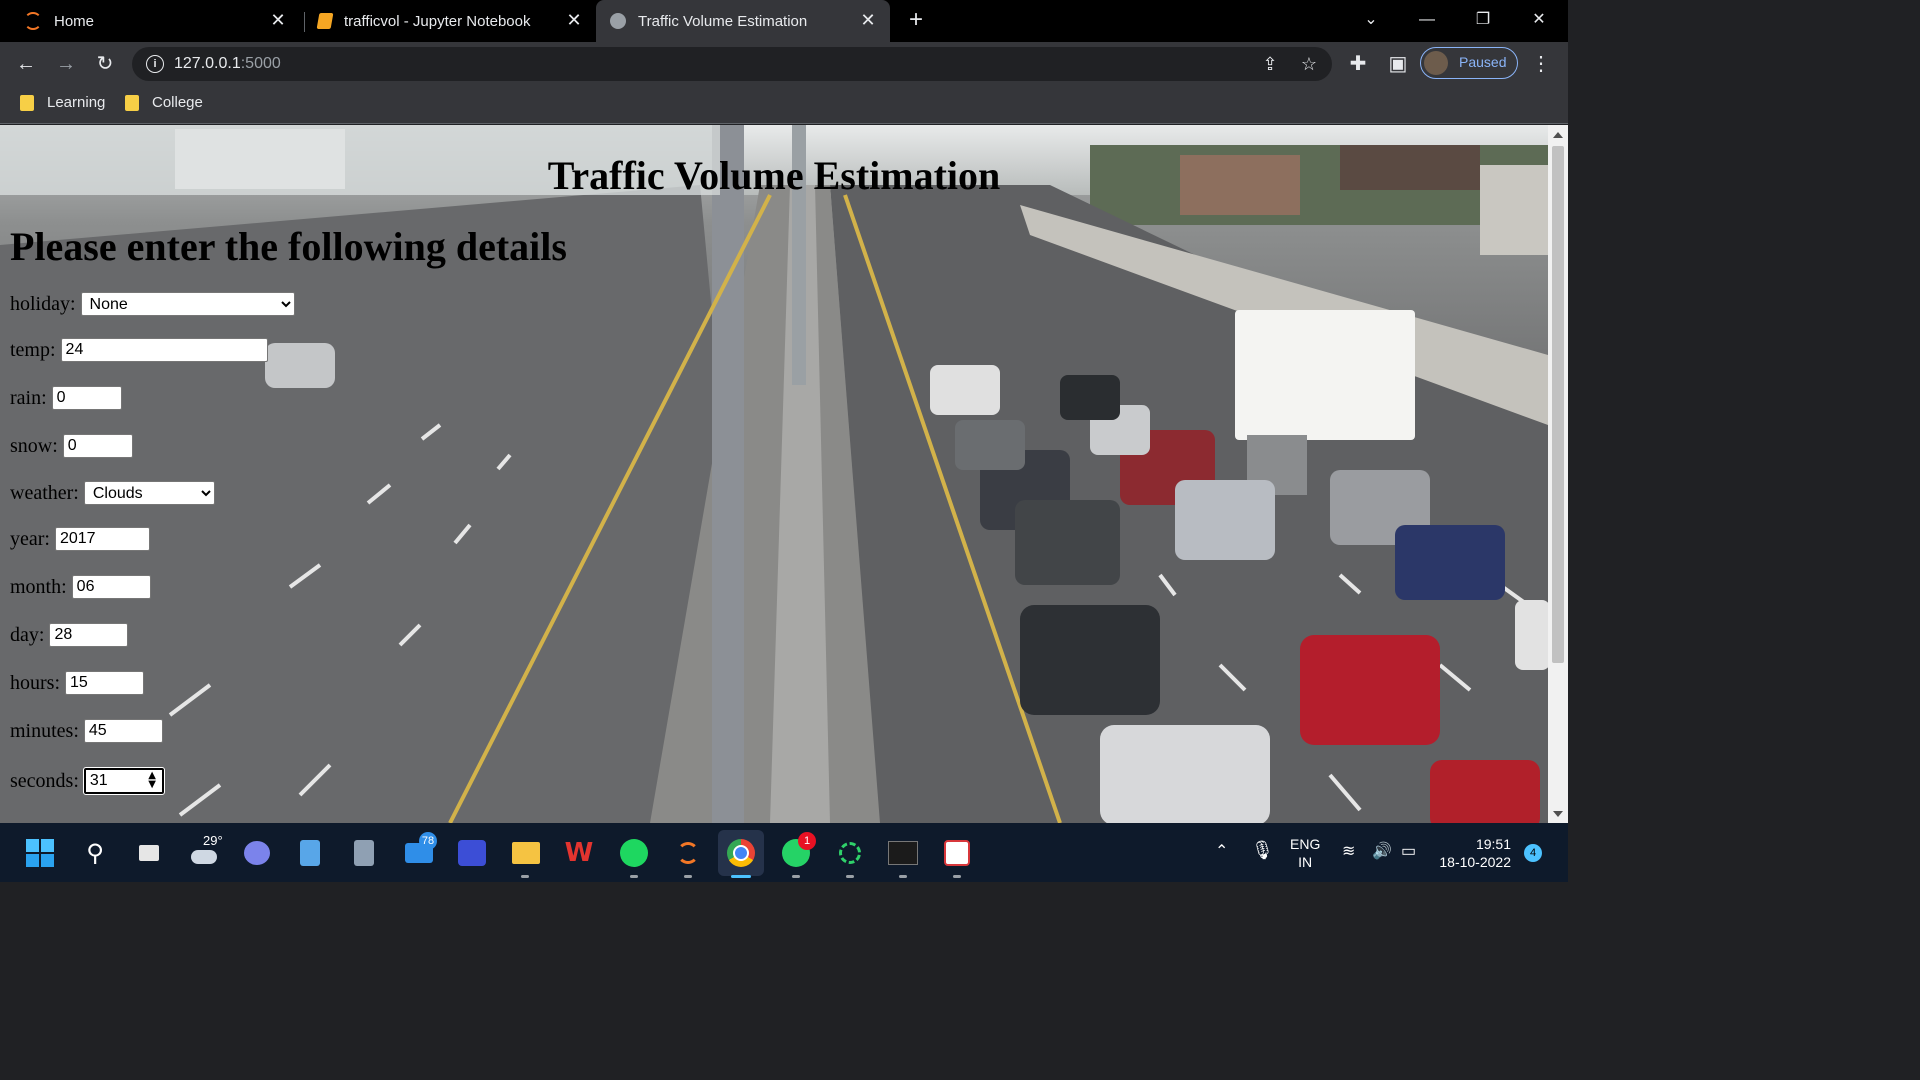 This screenshot has width=1920, height=1080. Describe the element at coordinates (95, 853) in the screenshot. I see `search-icon: ⚲` at that location.